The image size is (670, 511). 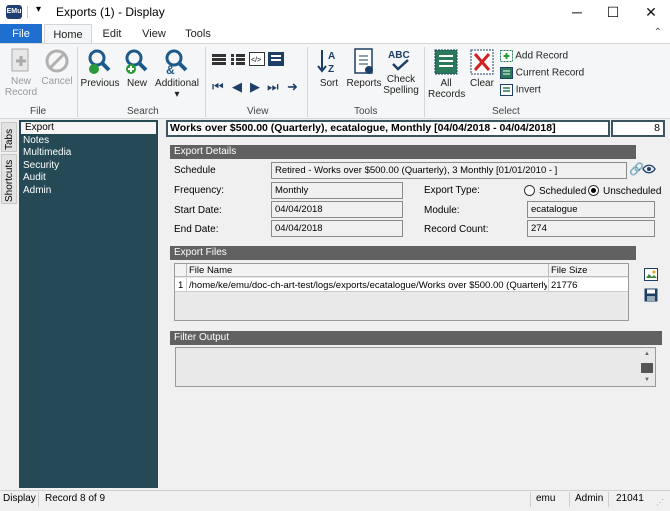 What do you see at coordinates (593, 190) in the screenshot?
I see `unscheduled-radio` at bounding box center [593, 190].